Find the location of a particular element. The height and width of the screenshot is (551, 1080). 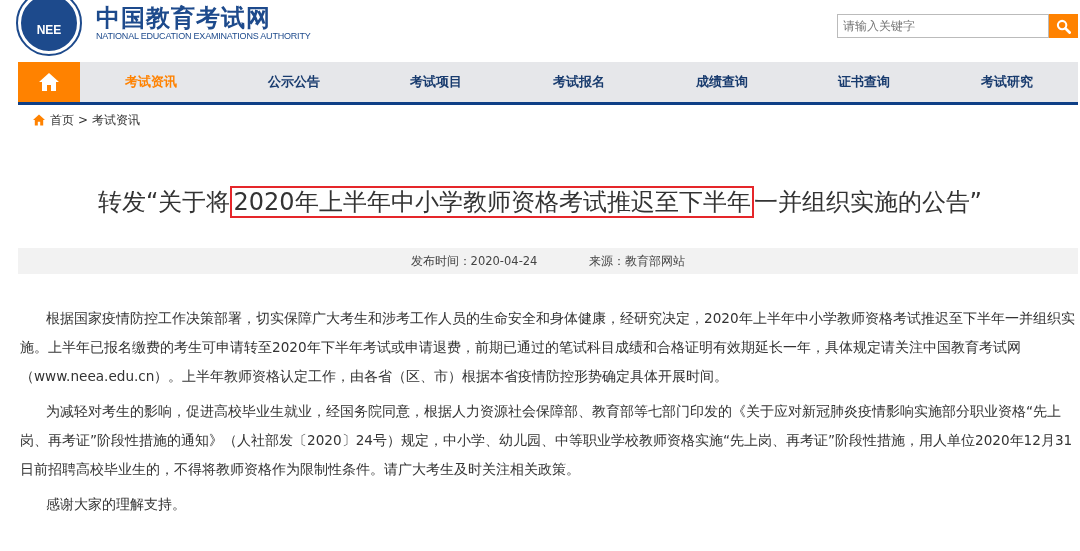

article-paragraph: 为减轻对考生的影响，促进高校毕业生就业，经国务院同意，根据人力资源社会保障部、教育部等七部门印发的《关于应对新冠肺炎疫情影响实施部分职业资格“先上岗、再考证”阶段性措施的通知》（人社部发〔2020〕24号）规定，中小学、幼儿园、中等职业学校教师资格实施“先上岗、再考证”阶段性措施，用人单位2020年12月31日前招聘高校毕业生的，不得将教师资格作为限制性条件。请广大考生及时关注相关政策。 is located at coordinates (546, 441).